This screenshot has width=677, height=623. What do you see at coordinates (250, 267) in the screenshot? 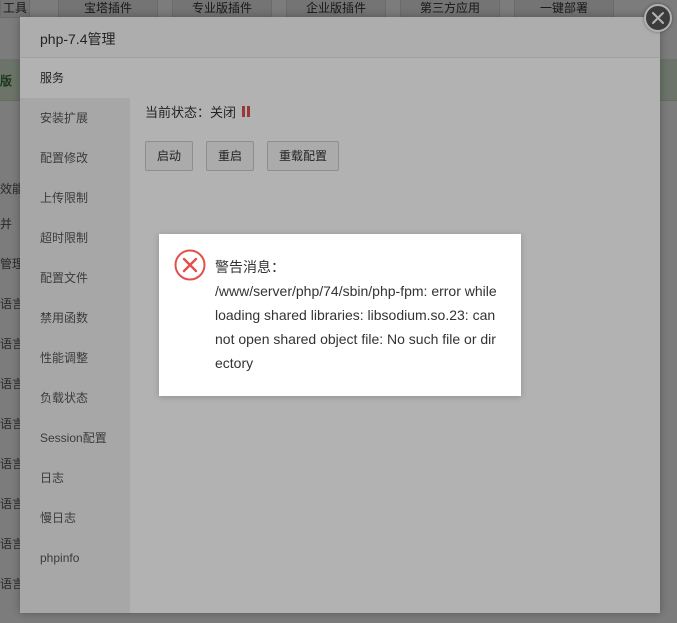
I see `alert-title: 警告消息：` at bounding box center [250, 267].